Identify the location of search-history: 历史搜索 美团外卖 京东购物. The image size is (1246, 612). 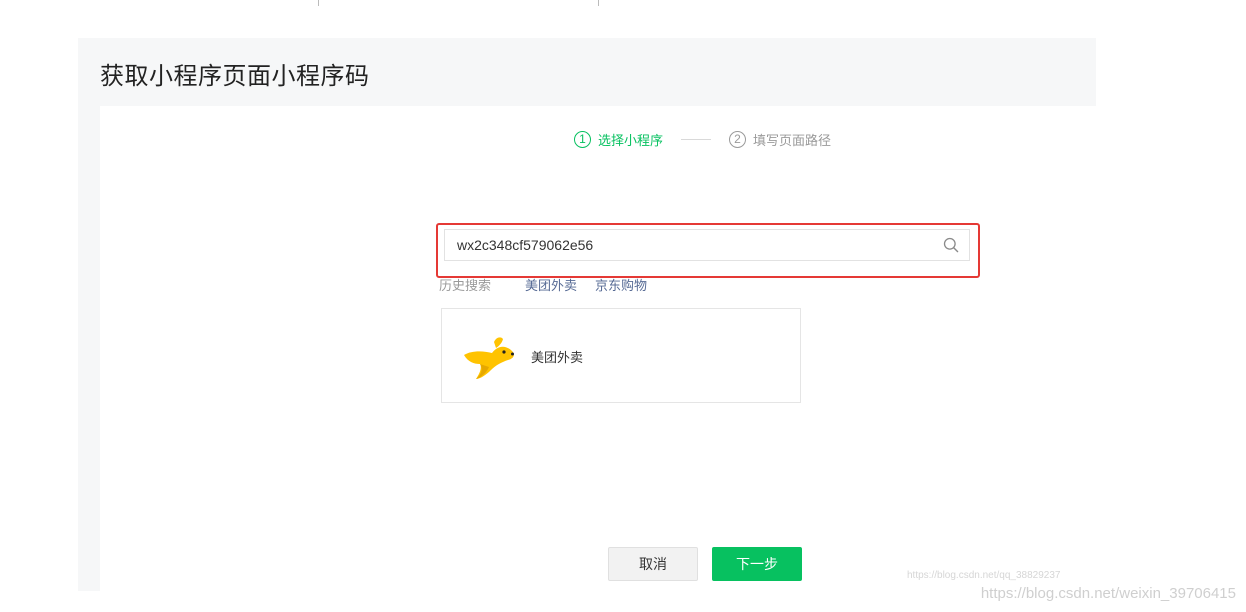
(552, 284).